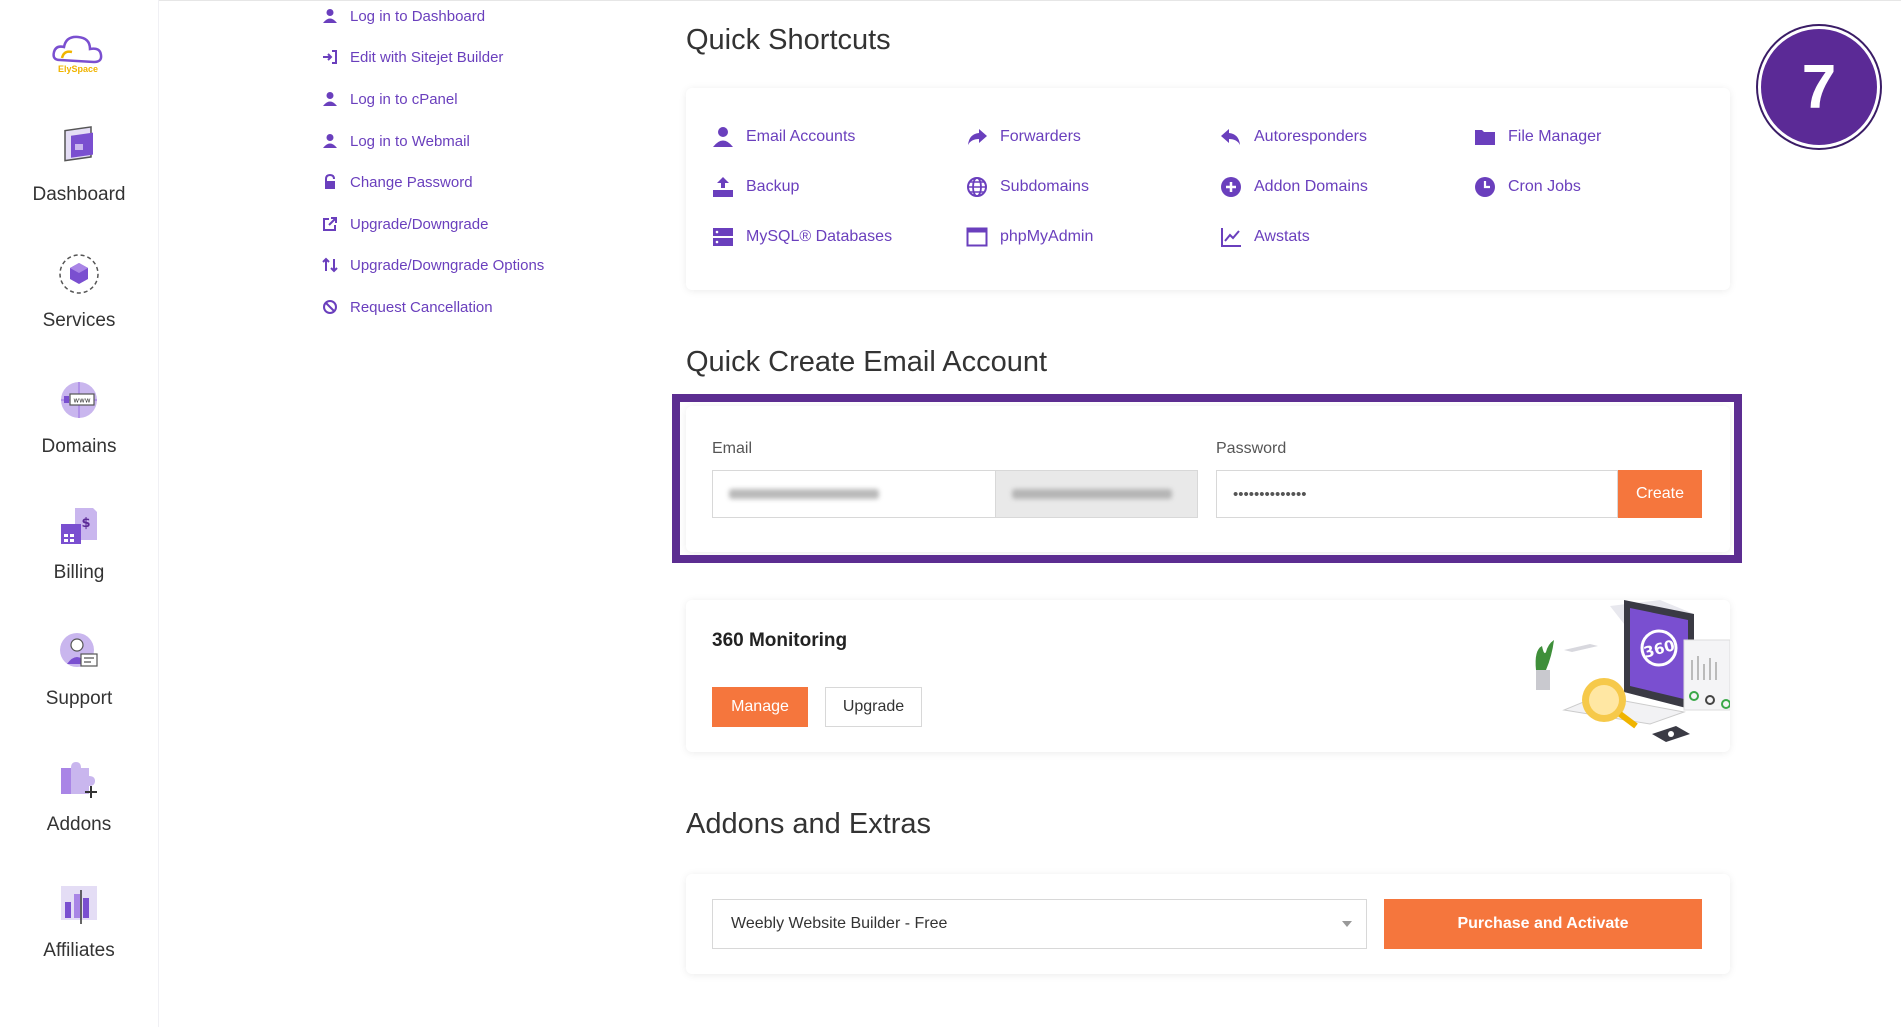  Describe the element at coordinates (723, 187) in the screenshot. I see `upload-icon` at that location.